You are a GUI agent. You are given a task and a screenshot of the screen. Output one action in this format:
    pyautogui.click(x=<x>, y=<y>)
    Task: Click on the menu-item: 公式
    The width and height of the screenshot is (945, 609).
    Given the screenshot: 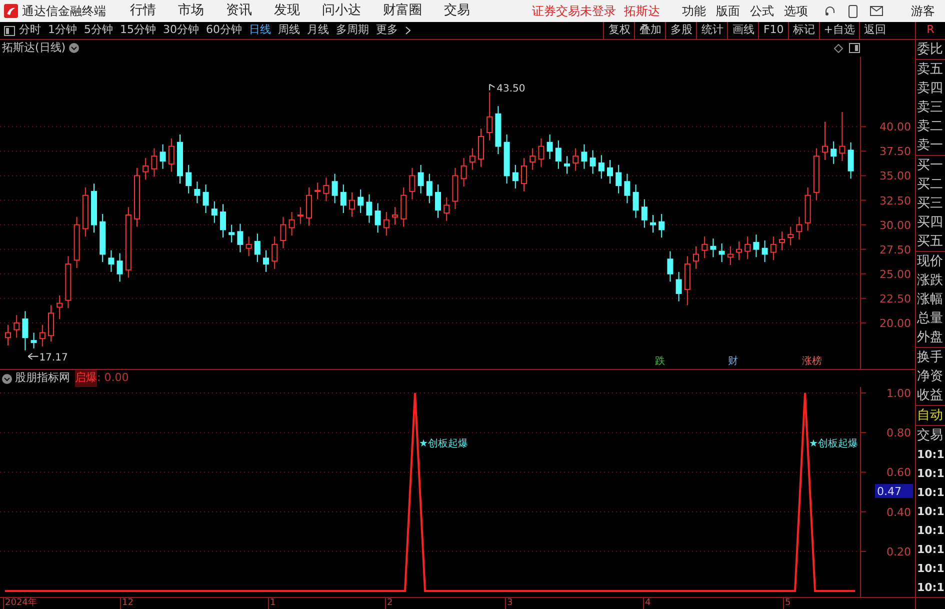 What is the action you would take?
    pyautogui.click(x=762, y=11)
    